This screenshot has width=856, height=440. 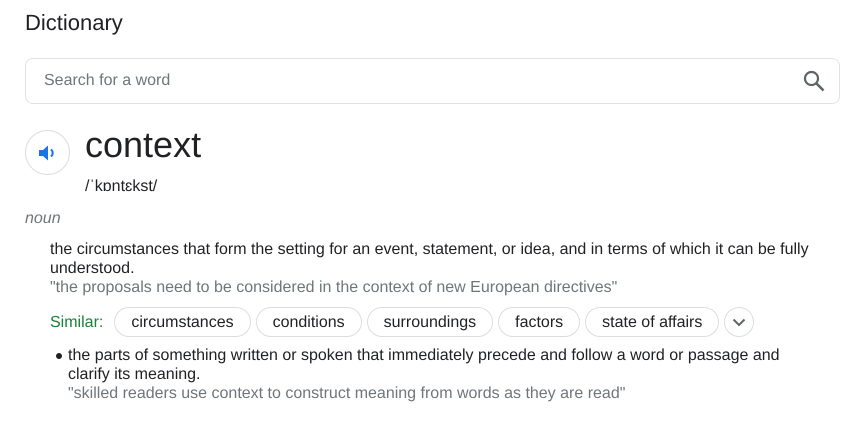 I want to click on synonym-chip: conditions, so click(x=309, y=322).